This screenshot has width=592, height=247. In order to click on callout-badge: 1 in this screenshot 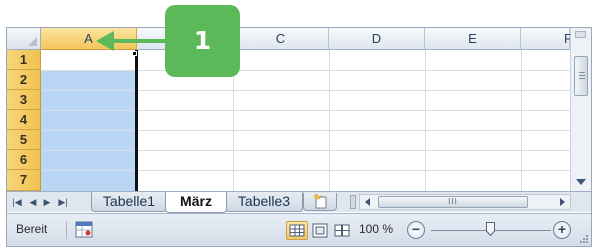, I will do `click(202, 41)`.